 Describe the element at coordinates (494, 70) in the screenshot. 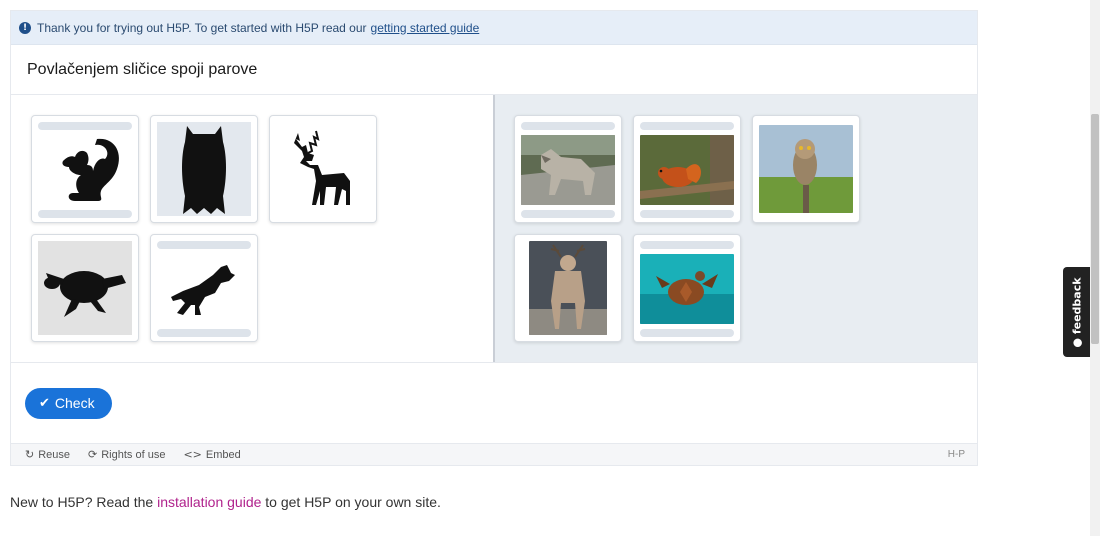

I see `task-title: Povlačenjem sličice spoji parove` at that location.